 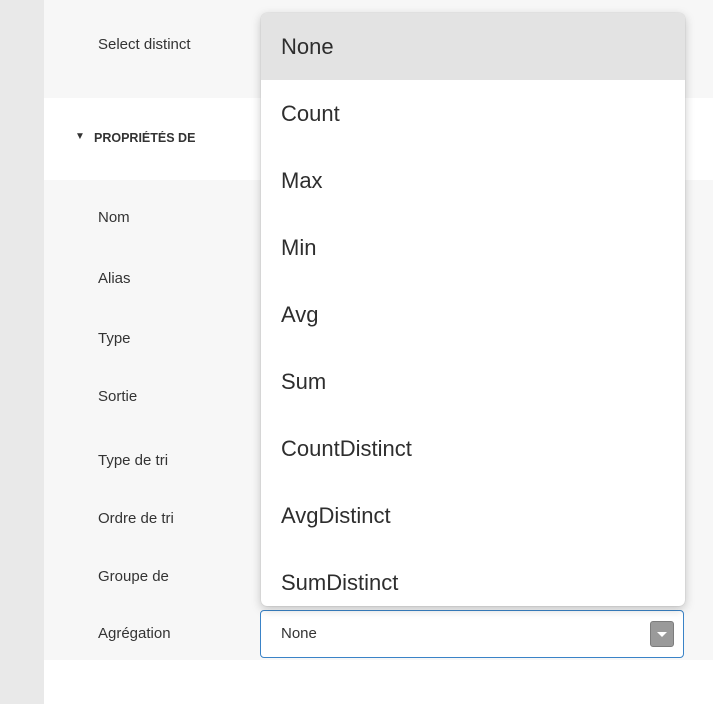 I want to click on prop-label-alias: Alias, so click(x=114, y=278).